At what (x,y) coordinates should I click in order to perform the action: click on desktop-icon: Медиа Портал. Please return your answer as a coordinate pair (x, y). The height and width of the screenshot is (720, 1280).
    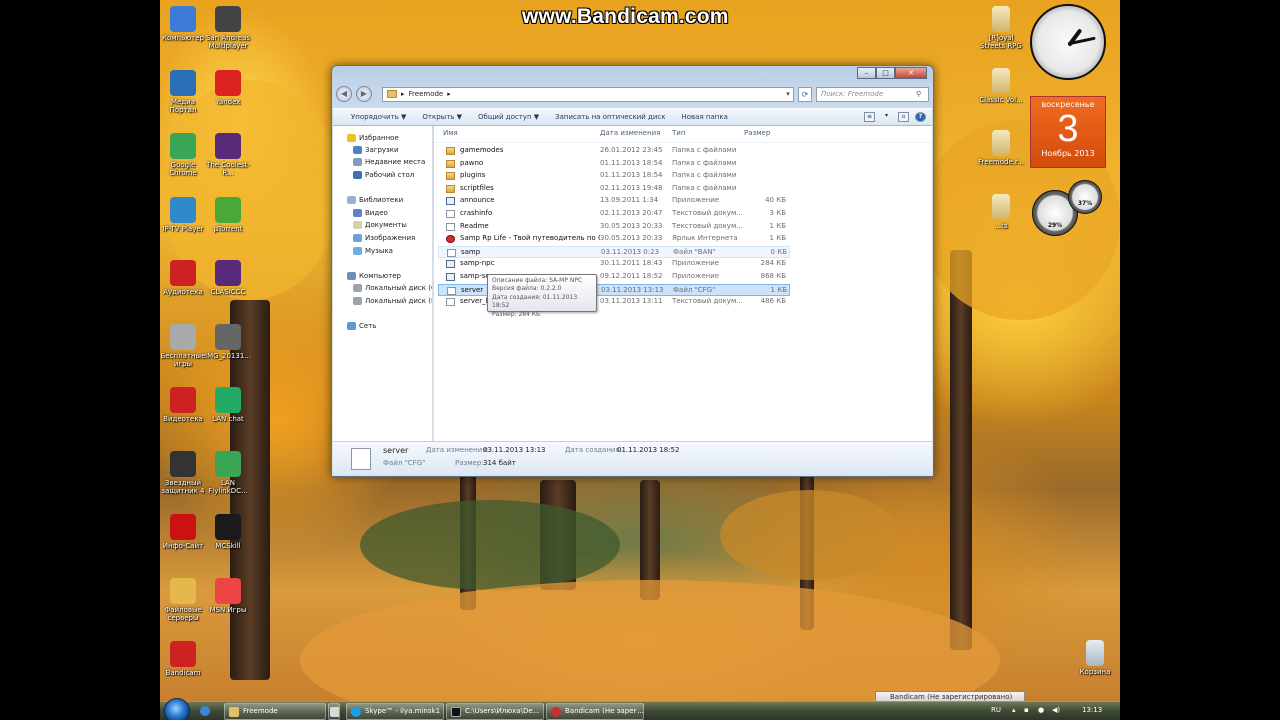
    Looking at the image, I should click on (183, 91).